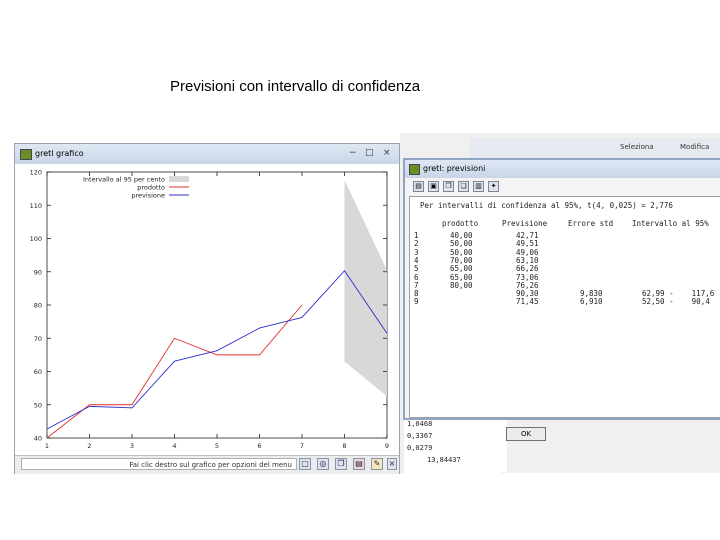 The width and height of the screenshot is (720, 540). I want to click on crosshair-icon: ◎, so click(323, 464).